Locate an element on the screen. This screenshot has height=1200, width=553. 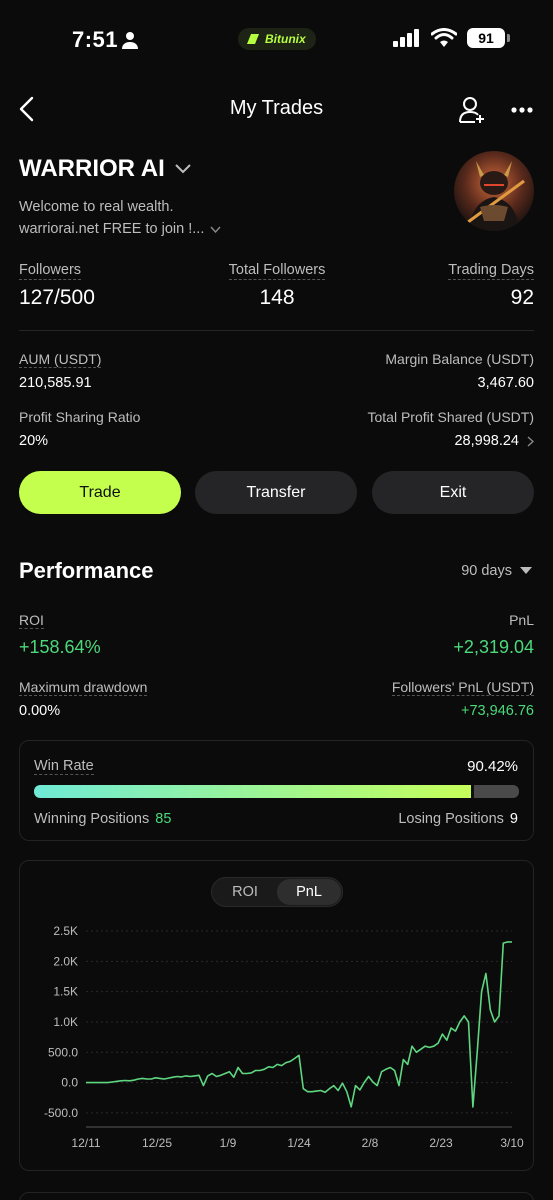
margin-value: 3,467.60 is located at coordinates (505, 383).